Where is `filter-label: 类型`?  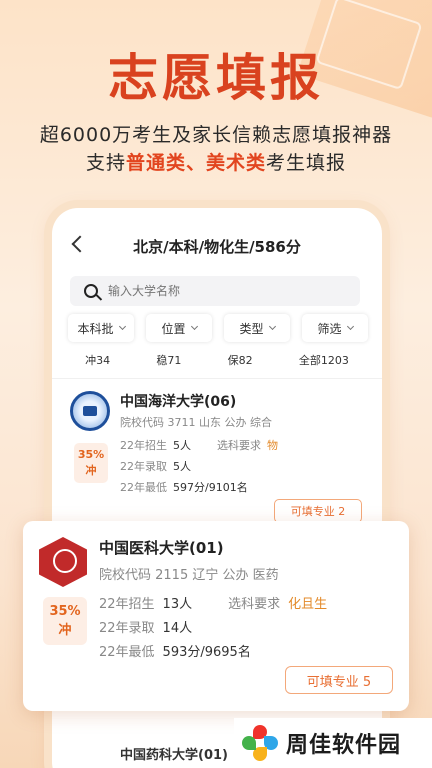 filter-label: 类型 is located at coordinates (251, 328).